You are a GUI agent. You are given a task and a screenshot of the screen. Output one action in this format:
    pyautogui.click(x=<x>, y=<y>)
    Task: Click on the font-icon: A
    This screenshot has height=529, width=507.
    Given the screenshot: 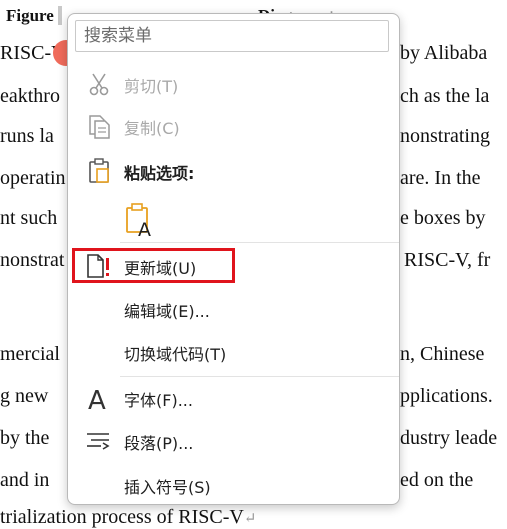 What is the action you would take?
    pyautogui.click(x=99, y=398)
    